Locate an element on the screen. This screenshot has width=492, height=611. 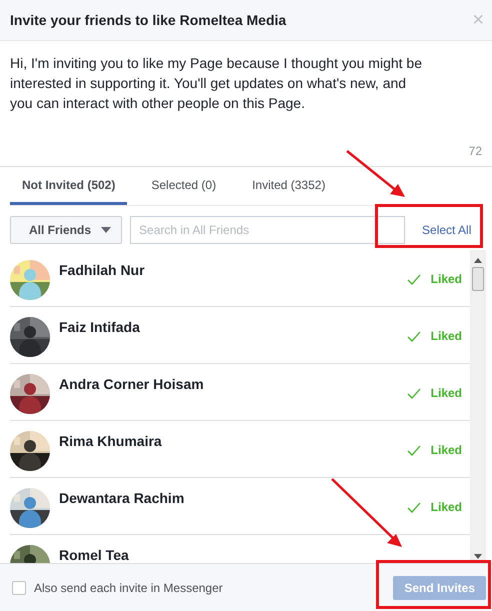
character-counter: 72 is located at coordinates (475, 151).